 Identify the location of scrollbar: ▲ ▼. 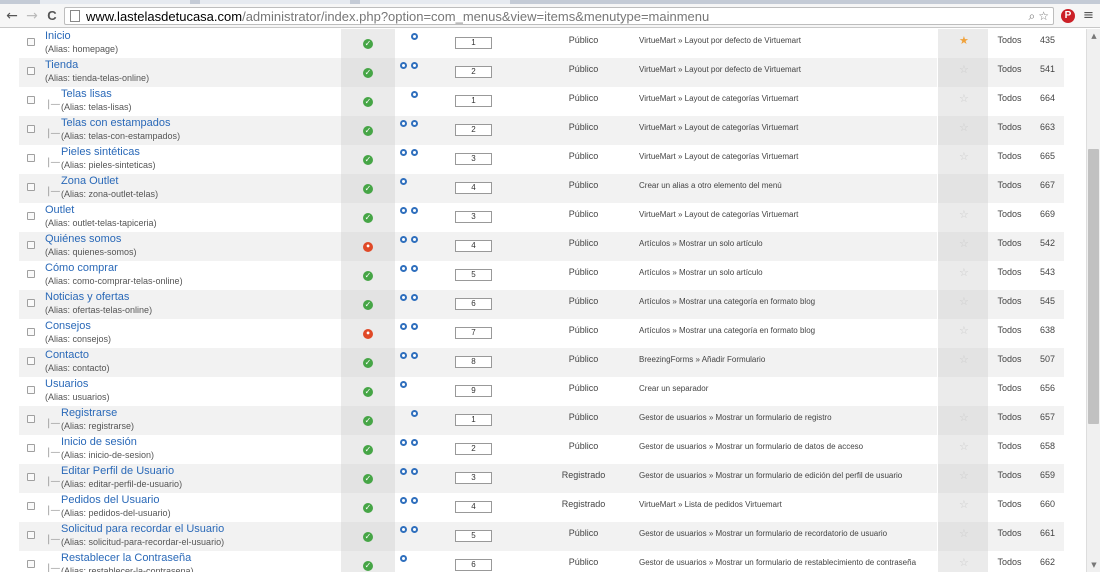
(1093, 300).